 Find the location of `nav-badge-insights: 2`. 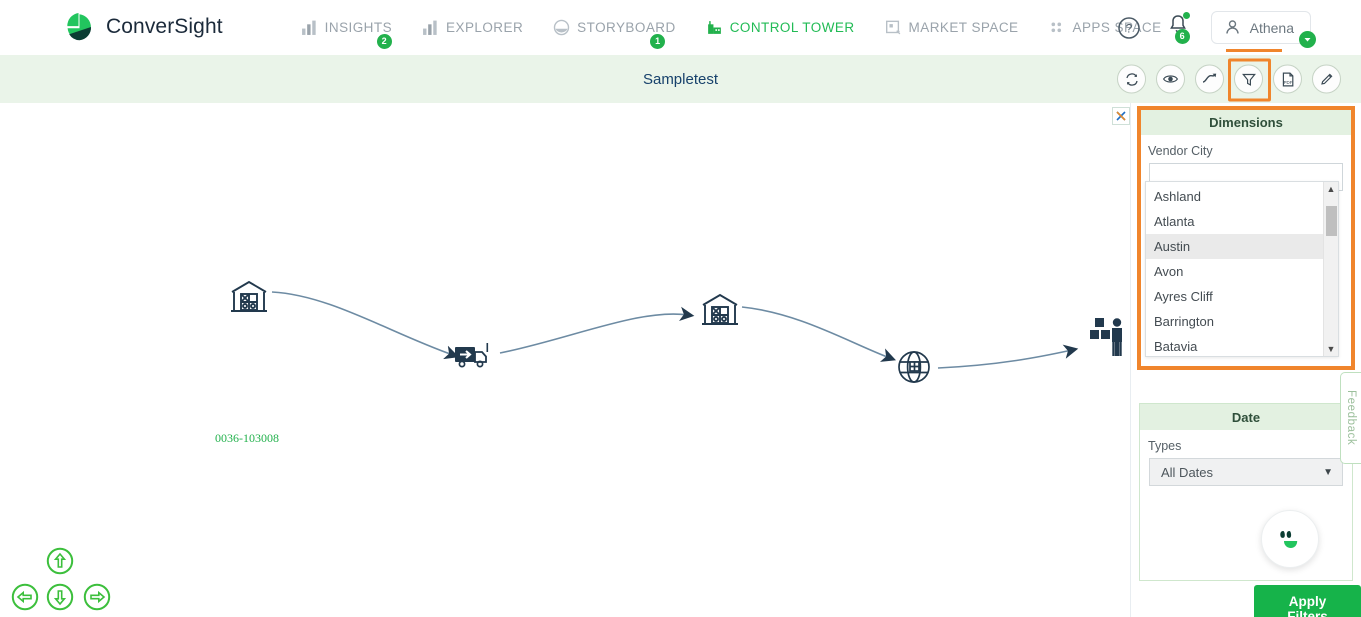

nav-badge-insights: 2 is located at coordinates (384, 41).